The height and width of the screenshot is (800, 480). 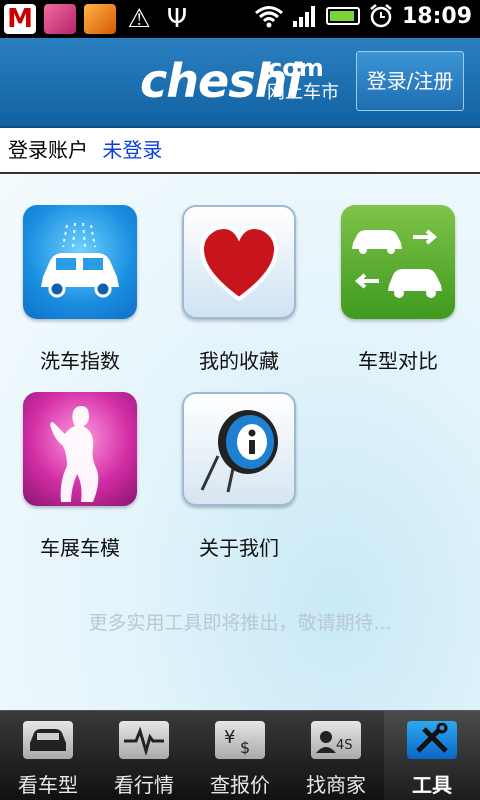 I want to click on status-bar: M ⚠ Ψ 18:09, so click(x=240, y=19).